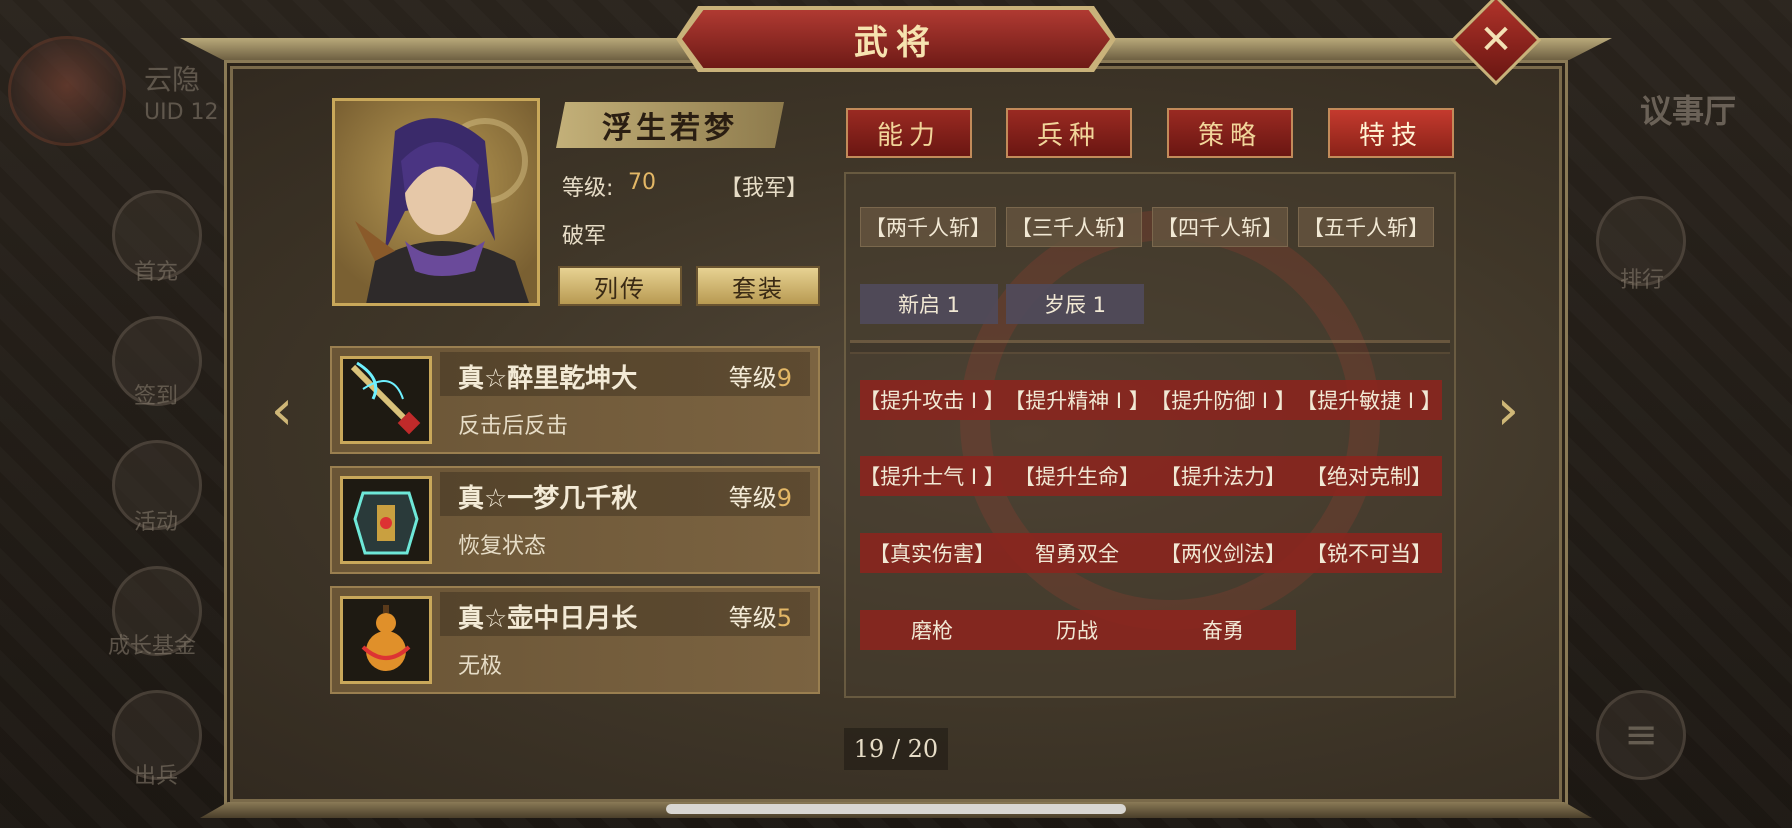 The width and height of the screenshot is (1792, 828). Describe the element at coordinates (172, 79) in the screenshot. I see `player-name: 云隐` at that location.